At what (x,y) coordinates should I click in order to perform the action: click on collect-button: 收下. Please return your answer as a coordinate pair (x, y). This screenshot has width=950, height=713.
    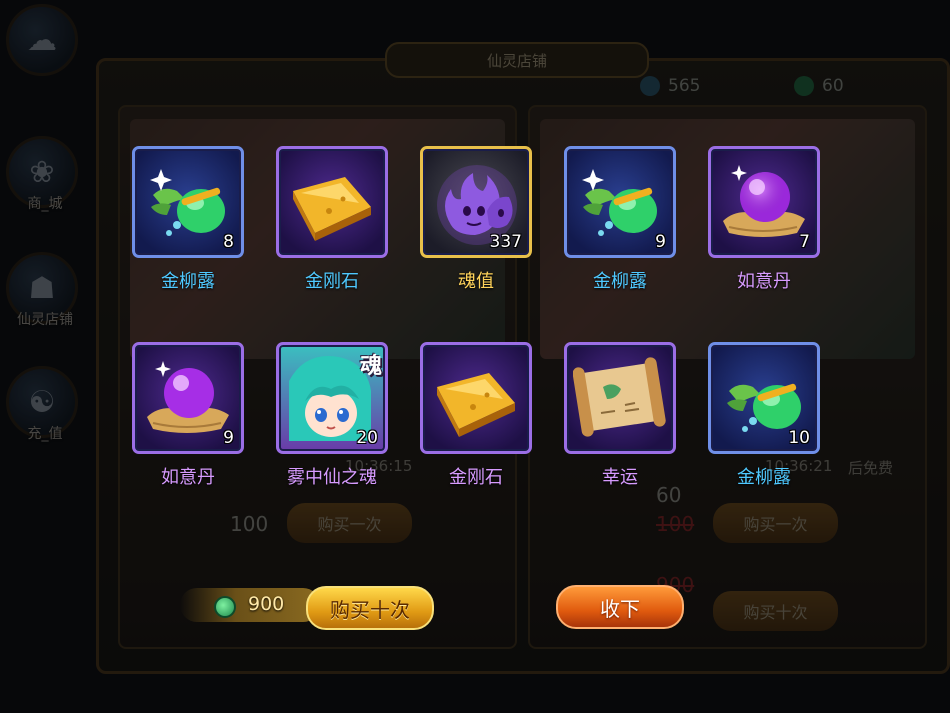
    Looking at the image, I should click on (620, 607).